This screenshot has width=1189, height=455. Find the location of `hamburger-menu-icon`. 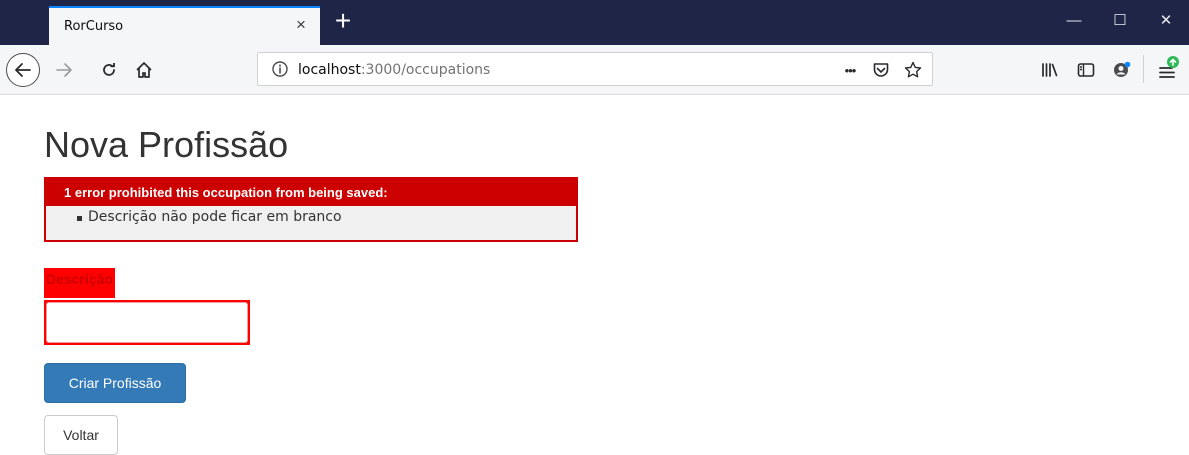

hamburger-menu-icon is located at coordinates (1169, 67).